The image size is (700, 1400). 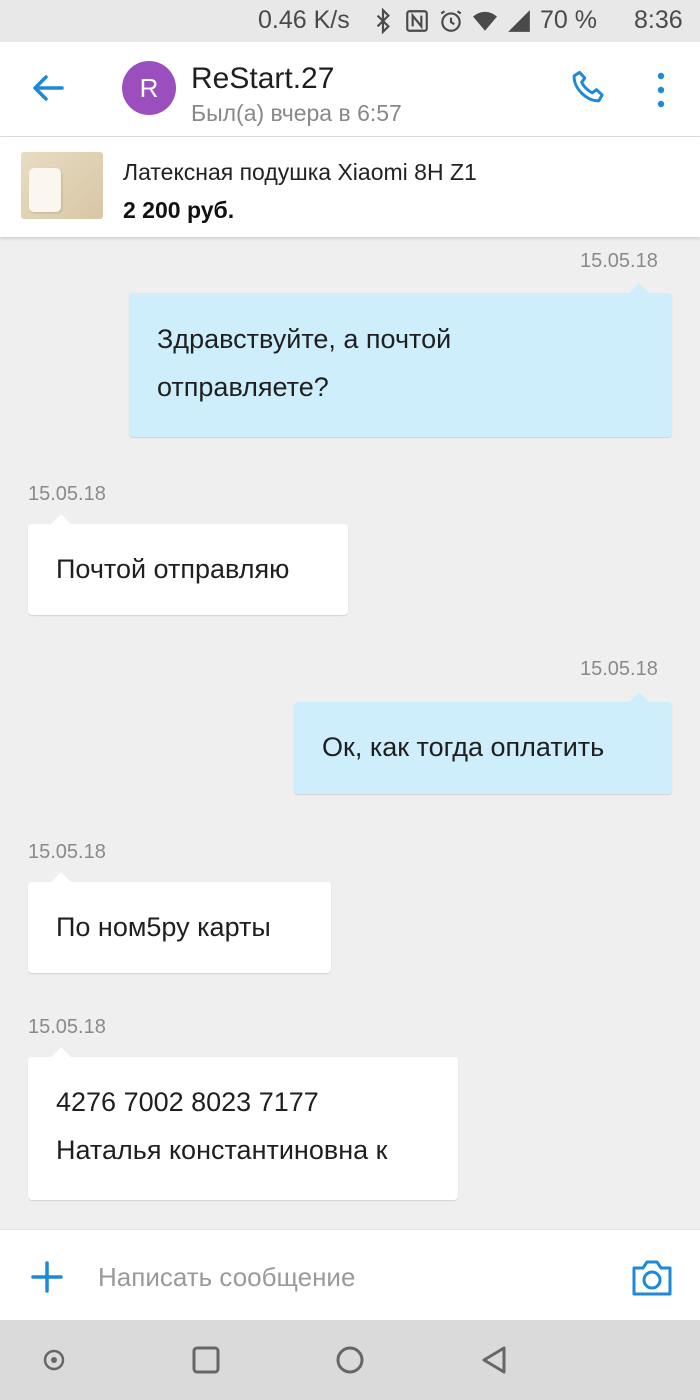 I want to click on message-text-line: Наталья константиновна к, so click(x=222, y=1150).